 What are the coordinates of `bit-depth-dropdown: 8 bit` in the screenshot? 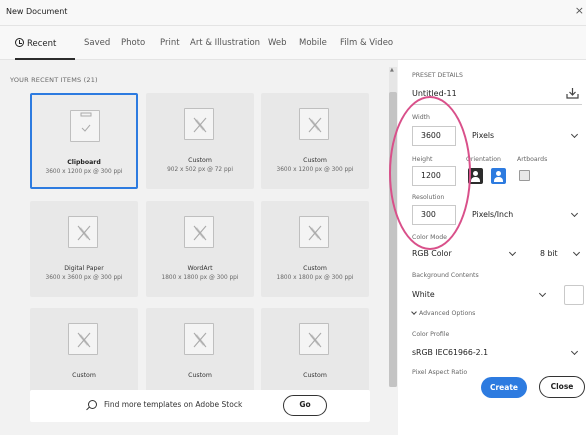 It's located at (557, 254).